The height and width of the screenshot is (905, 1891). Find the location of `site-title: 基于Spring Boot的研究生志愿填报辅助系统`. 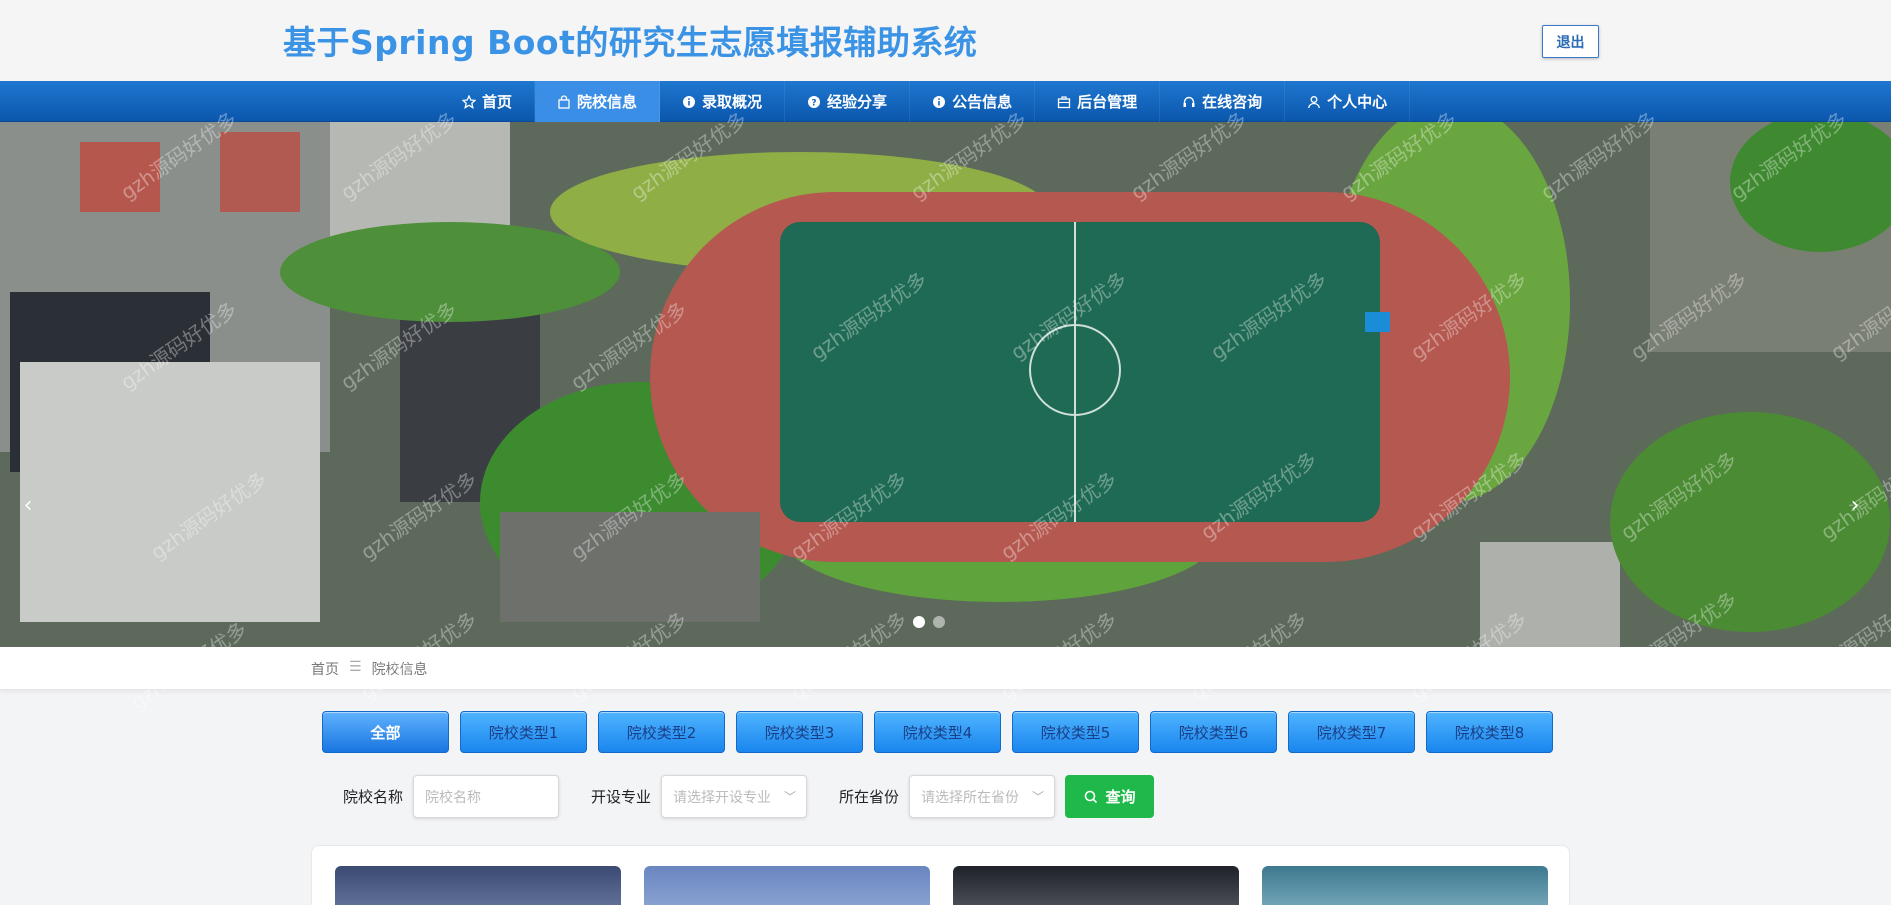

site-title: 基于Spring Boot的研究生志愿填报辅助系统 is located at coordinates (630, 42).